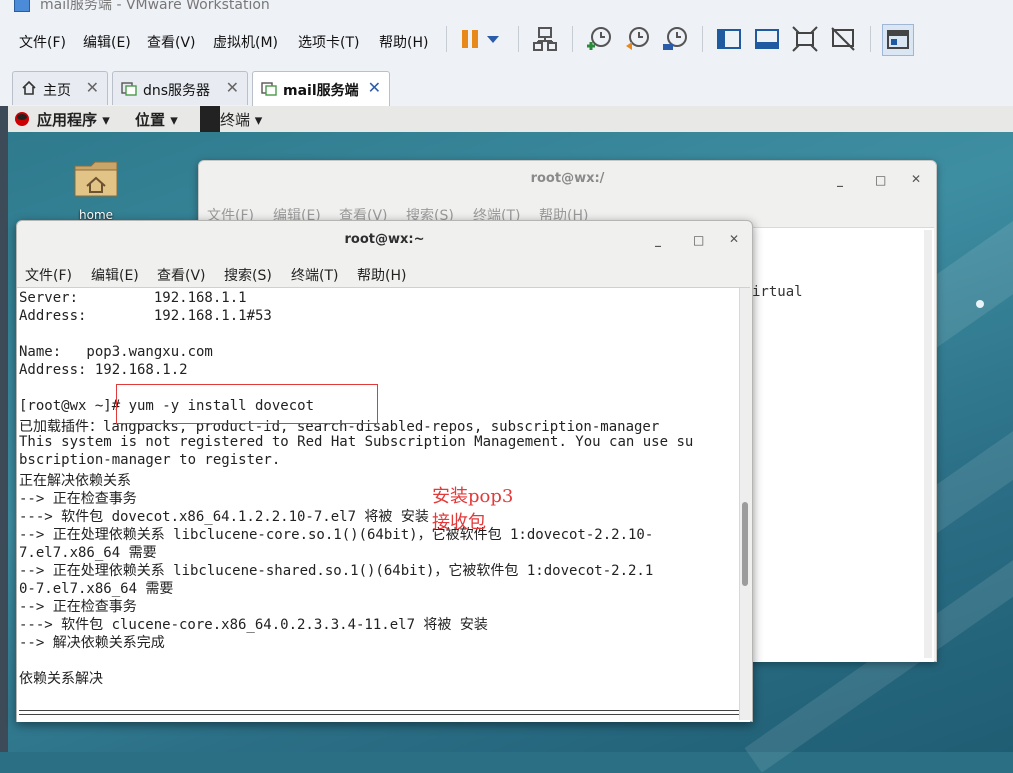 This screenshot has height=773, width=1013. I want to click on sidebar-icon, so click(729, 39).